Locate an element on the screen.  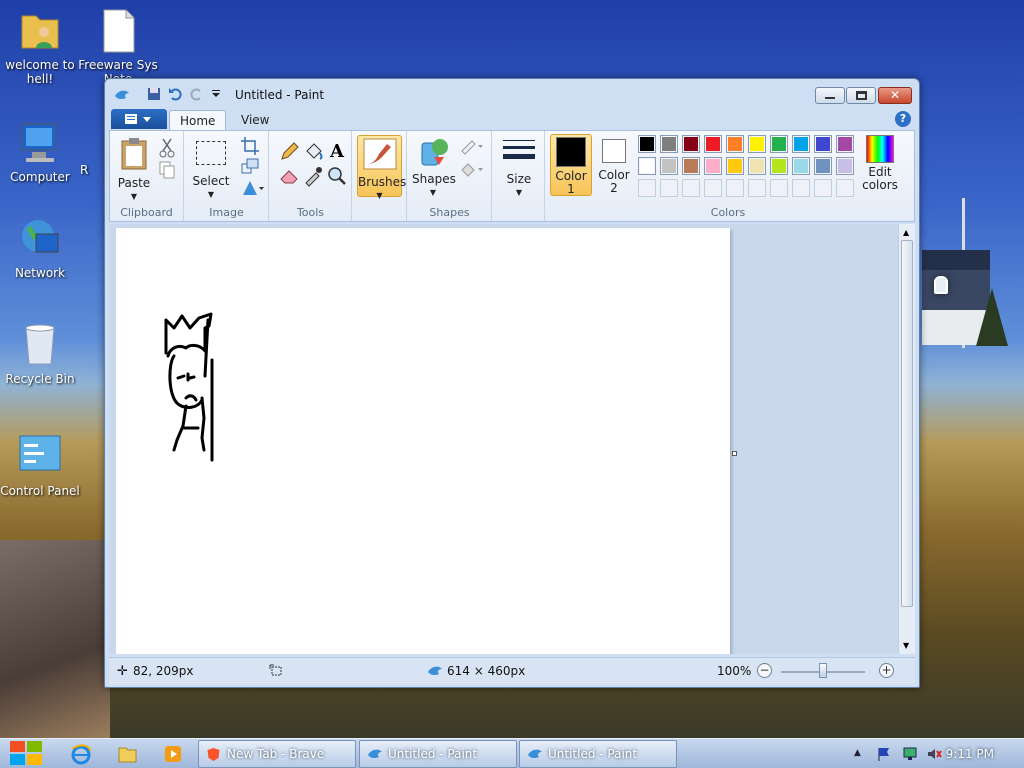
scrollbar-thumb is located at coordinates (907, 423).